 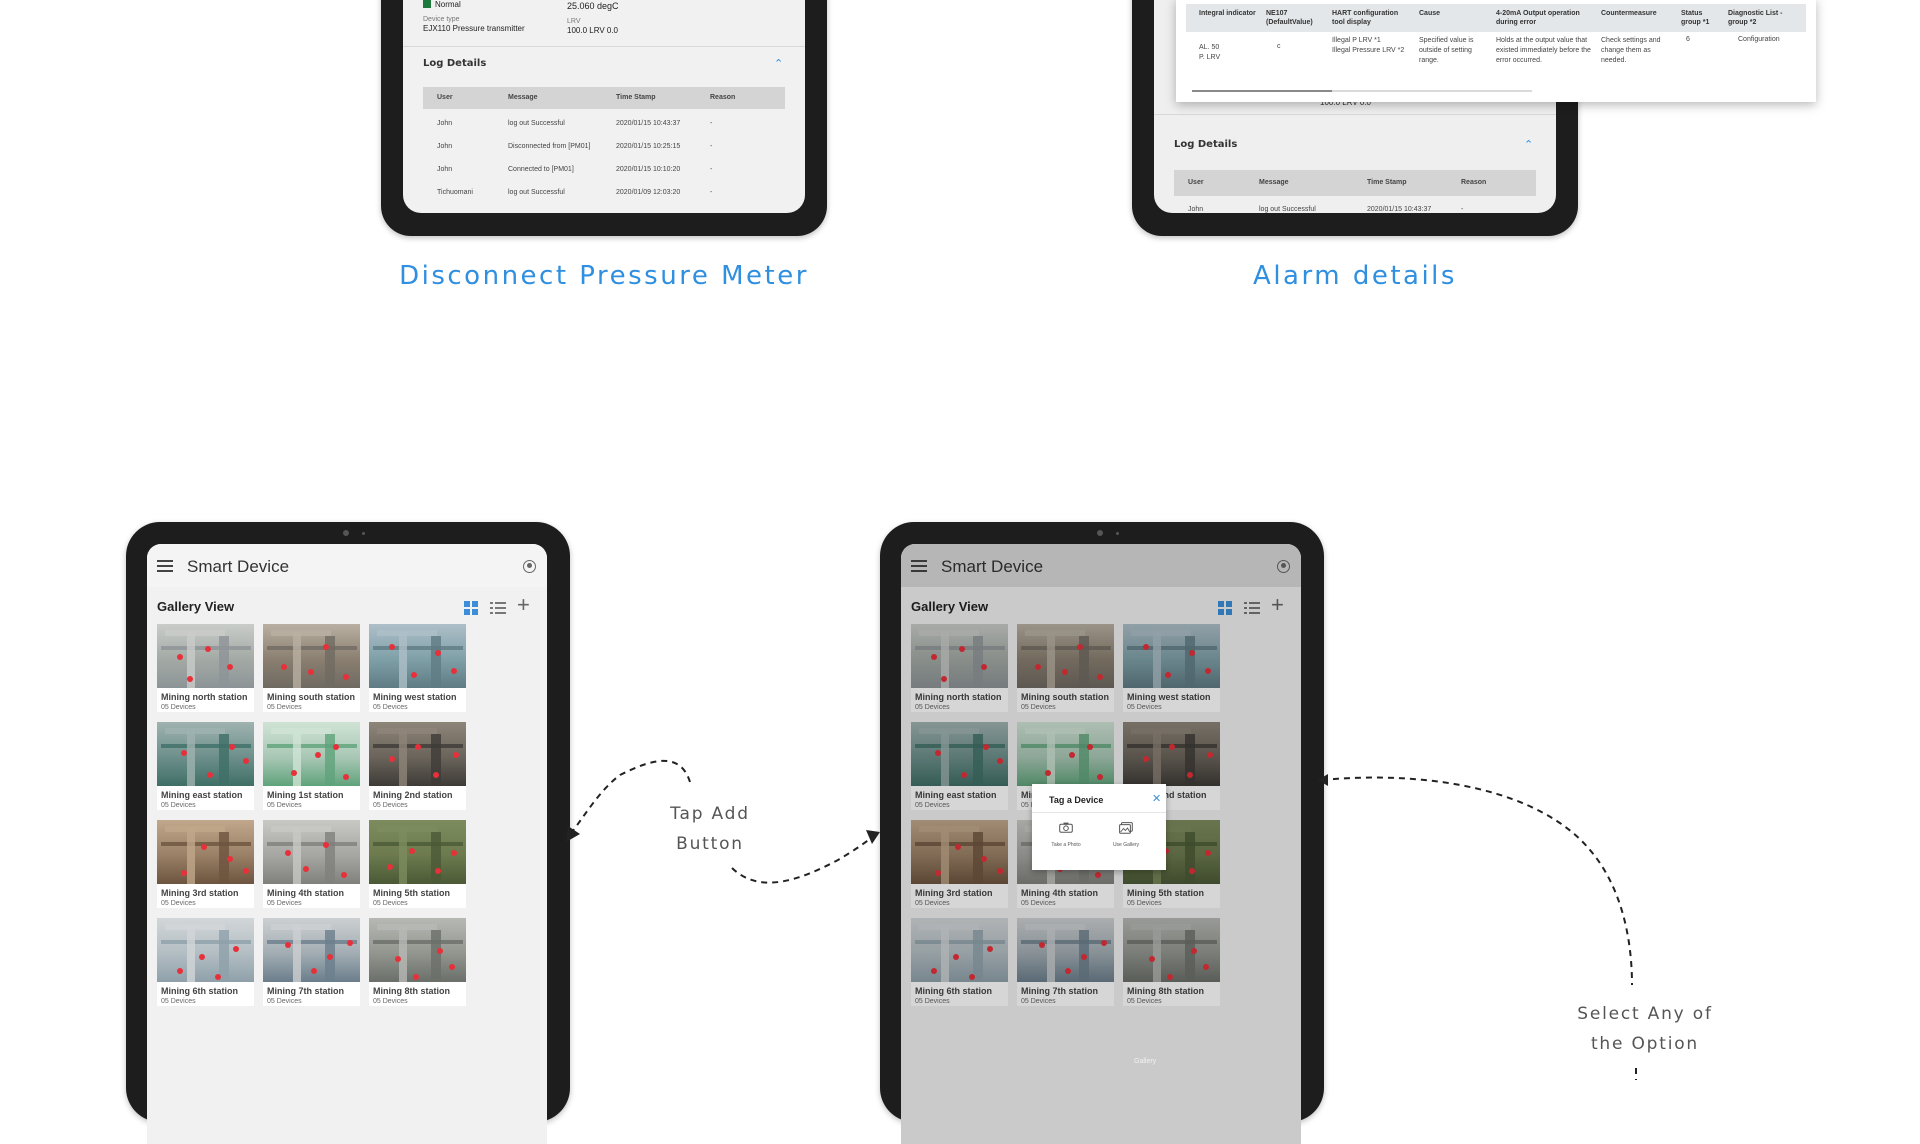 What do you see at coordinates (1323, 780) in the screenshot?
I see `arrowhead-select` at bounding box center [1323, 780].